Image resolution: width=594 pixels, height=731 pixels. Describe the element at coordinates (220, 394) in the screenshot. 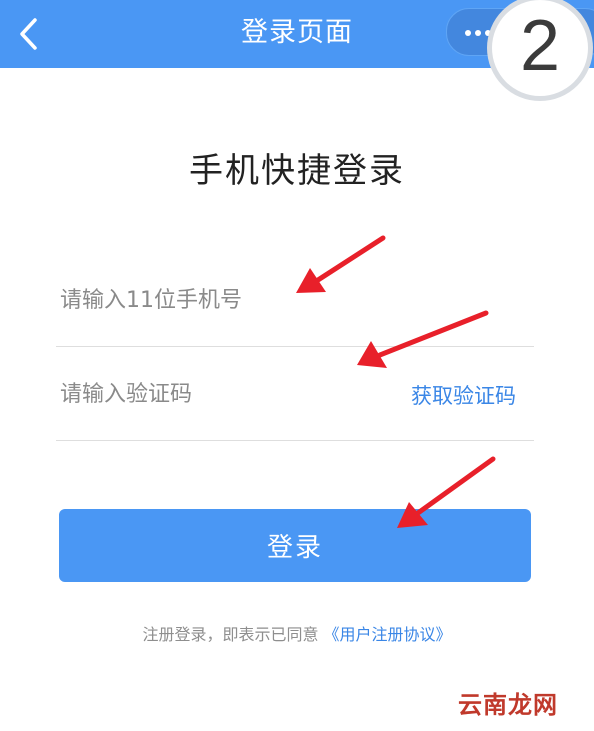

I see `verification-code-input` at that location.